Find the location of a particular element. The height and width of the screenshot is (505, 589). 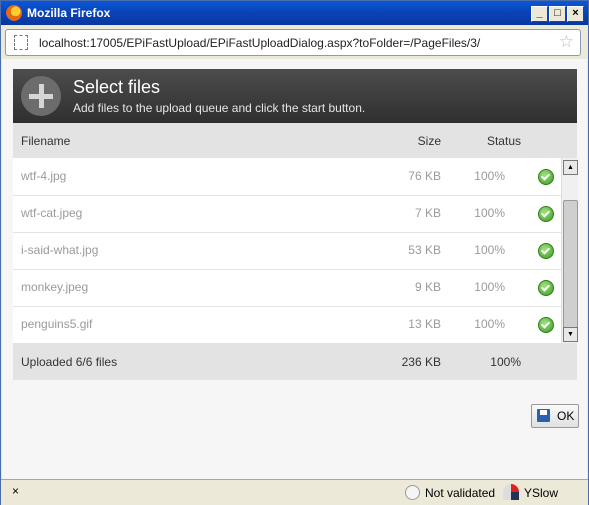

maximize-button: □ is located at coordinates (557, 14).